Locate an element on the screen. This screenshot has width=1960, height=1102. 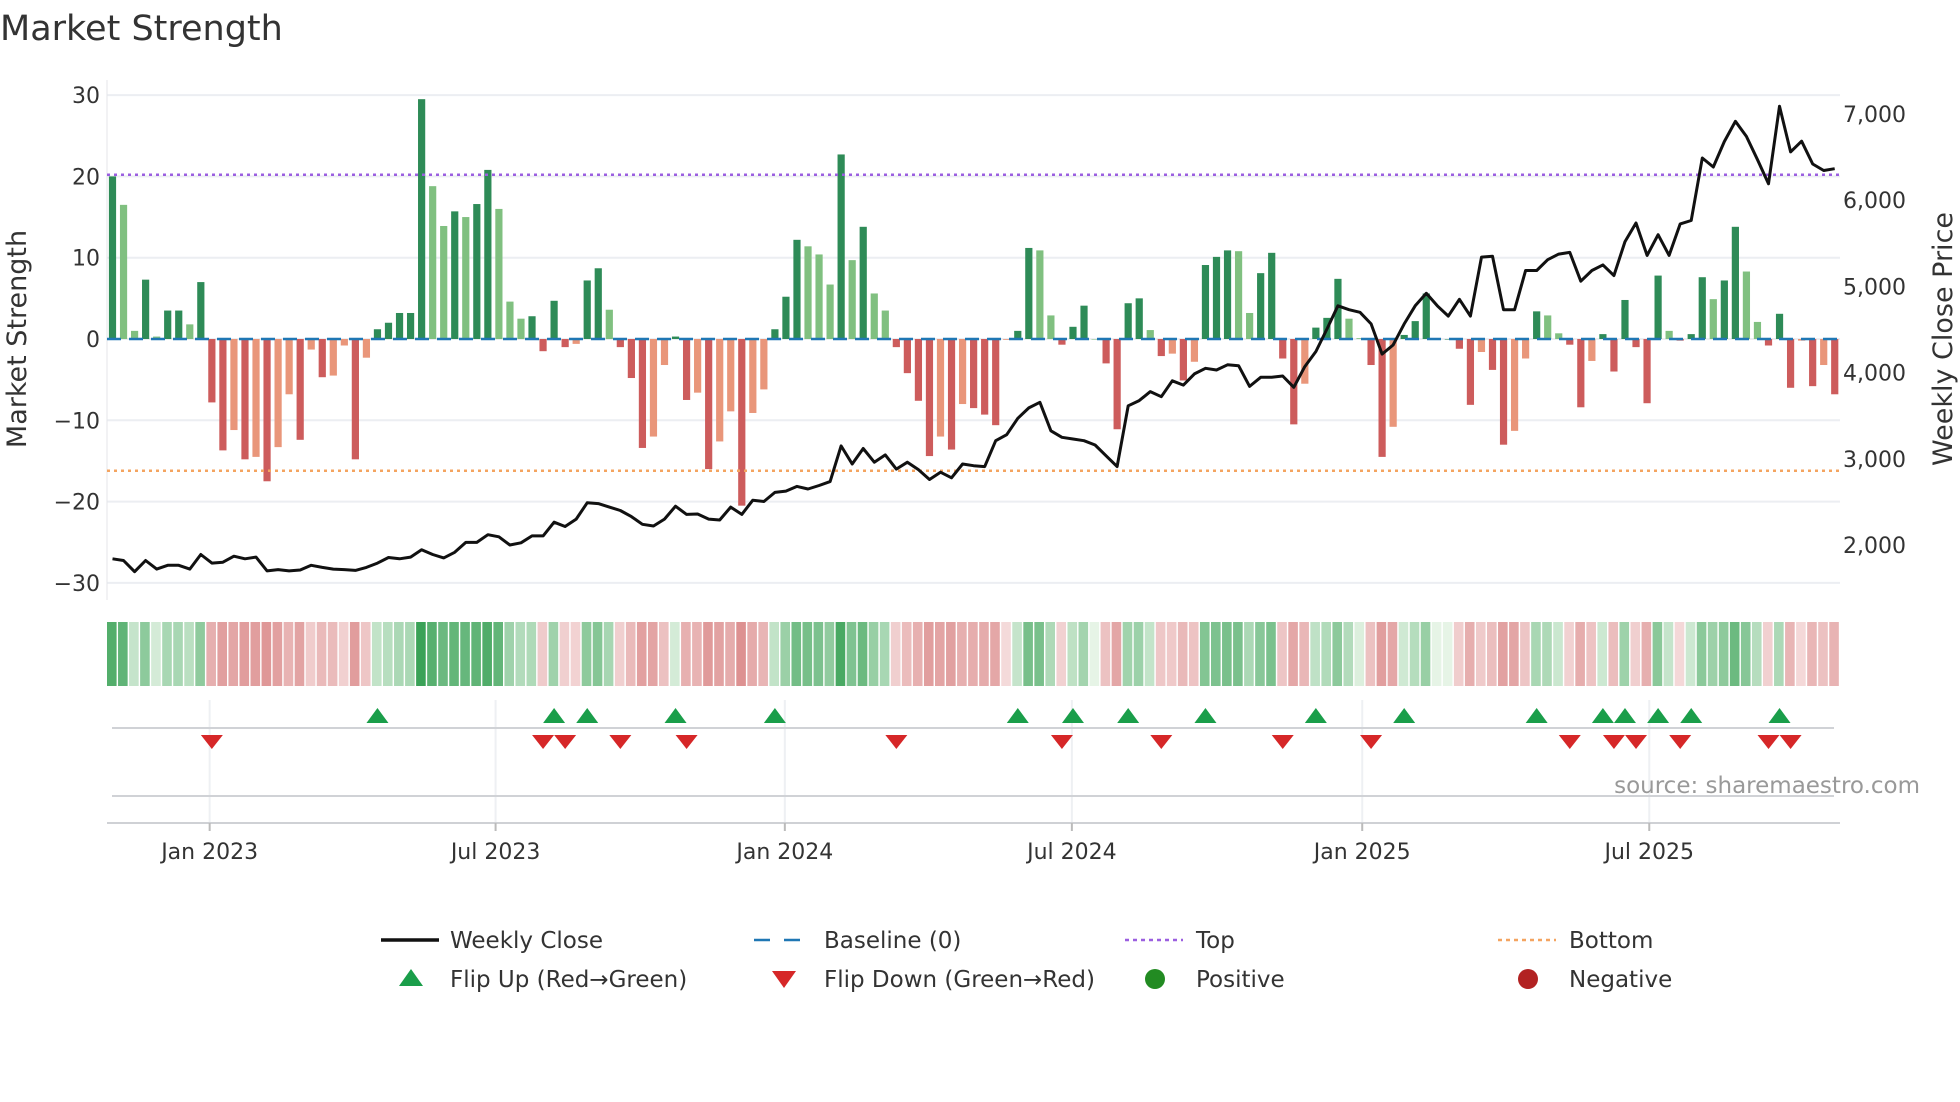
y2-tick-label: 3,000 is located at coordinates (1874, 460).